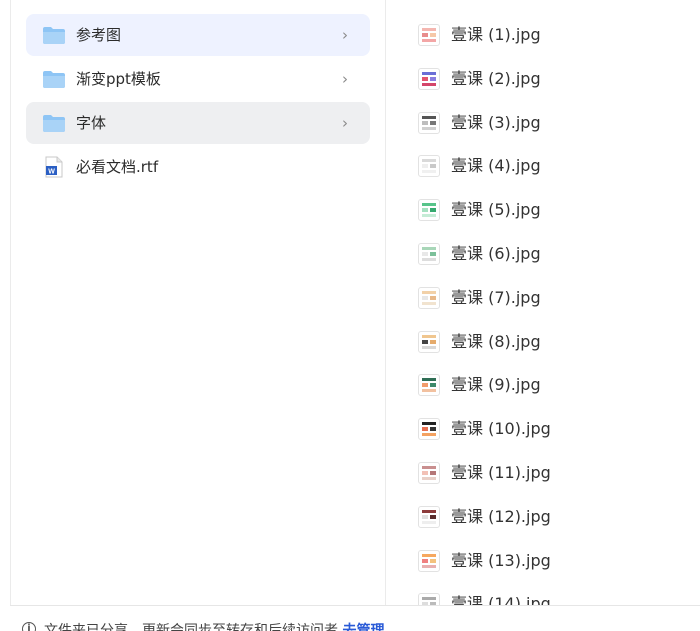 This screenshot has height=631, width=700. I want to click on file-item: 壹课 (4).jpg, so click(543, 167).